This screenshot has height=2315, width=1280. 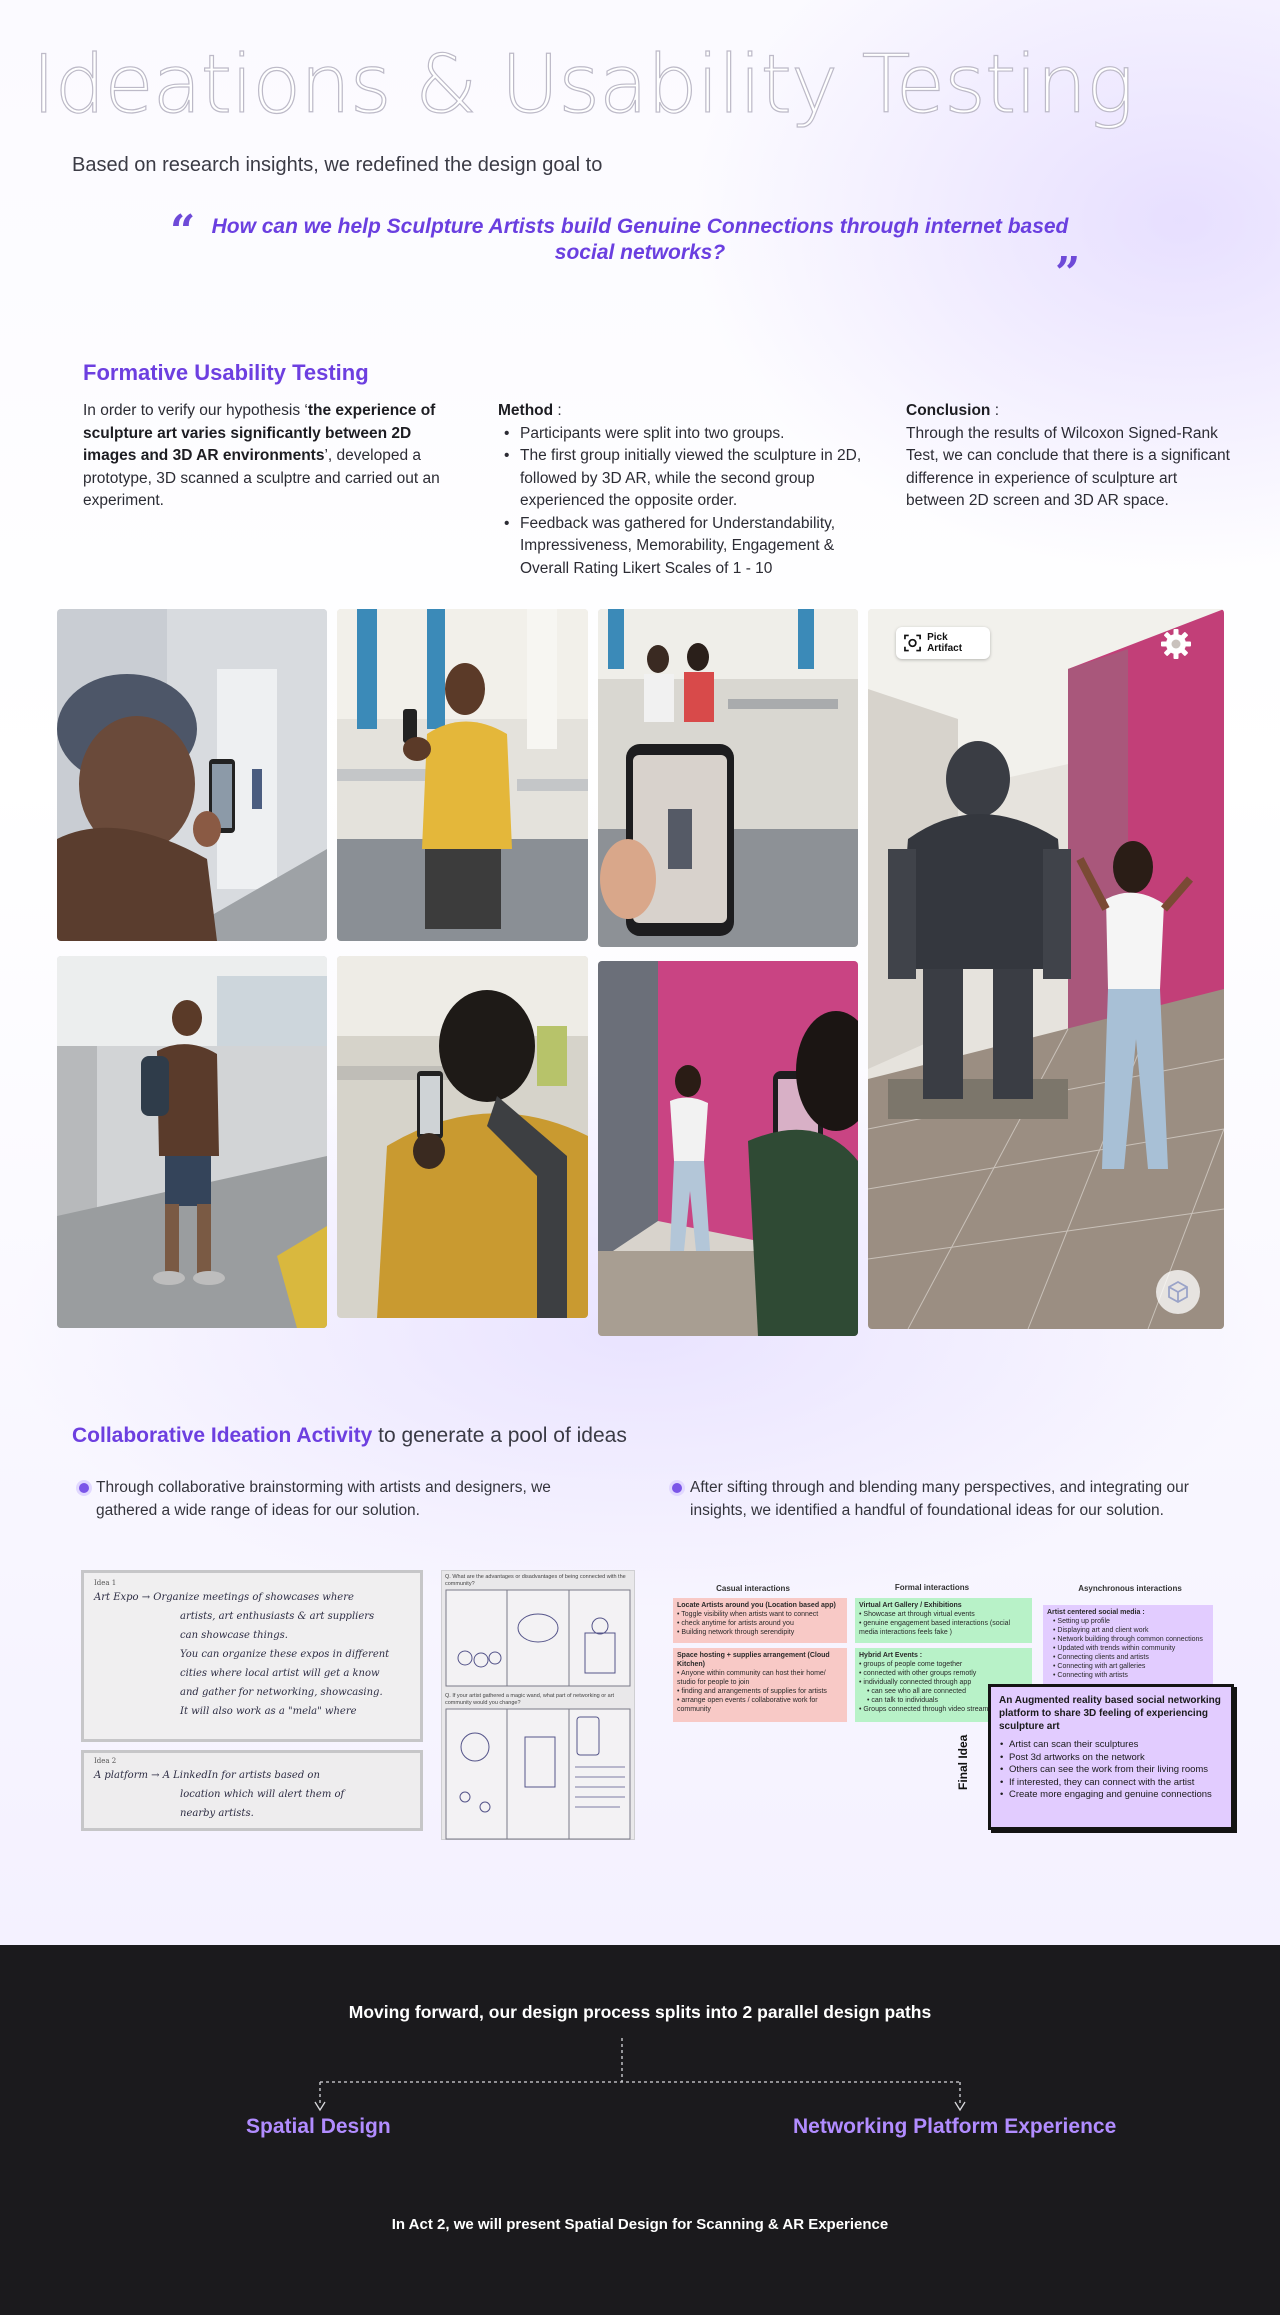 I want to click on sketch-line: can showcase things., so click(x=234, y=1635).